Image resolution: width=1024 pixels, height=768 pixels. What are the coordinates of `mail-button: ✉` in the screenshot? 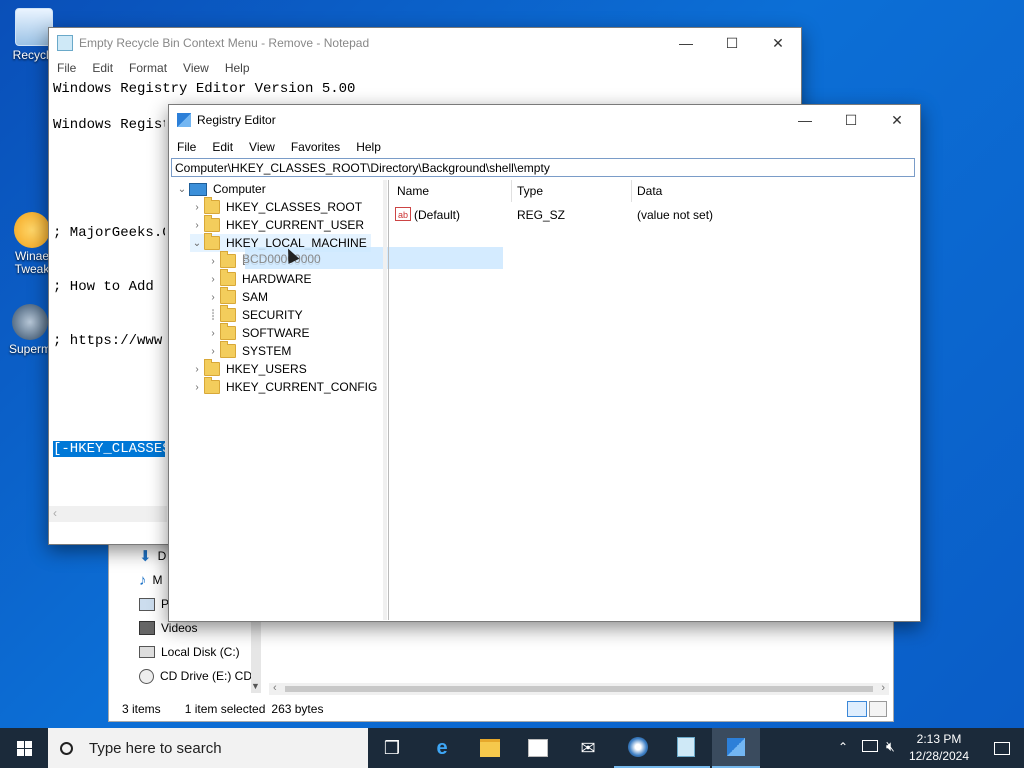 It's located at (588, 748).